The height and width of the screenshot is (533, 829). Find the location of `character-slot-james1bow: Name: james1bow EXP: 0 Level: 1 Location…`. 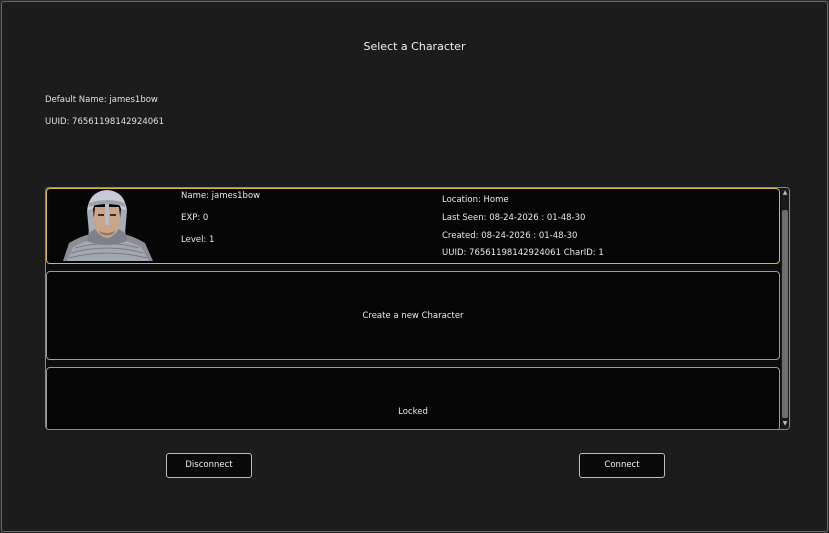

character-slot-james1bow: Name: james1bow EXP: 0 Level: 1 Location… is located at coordinates (413, 226).